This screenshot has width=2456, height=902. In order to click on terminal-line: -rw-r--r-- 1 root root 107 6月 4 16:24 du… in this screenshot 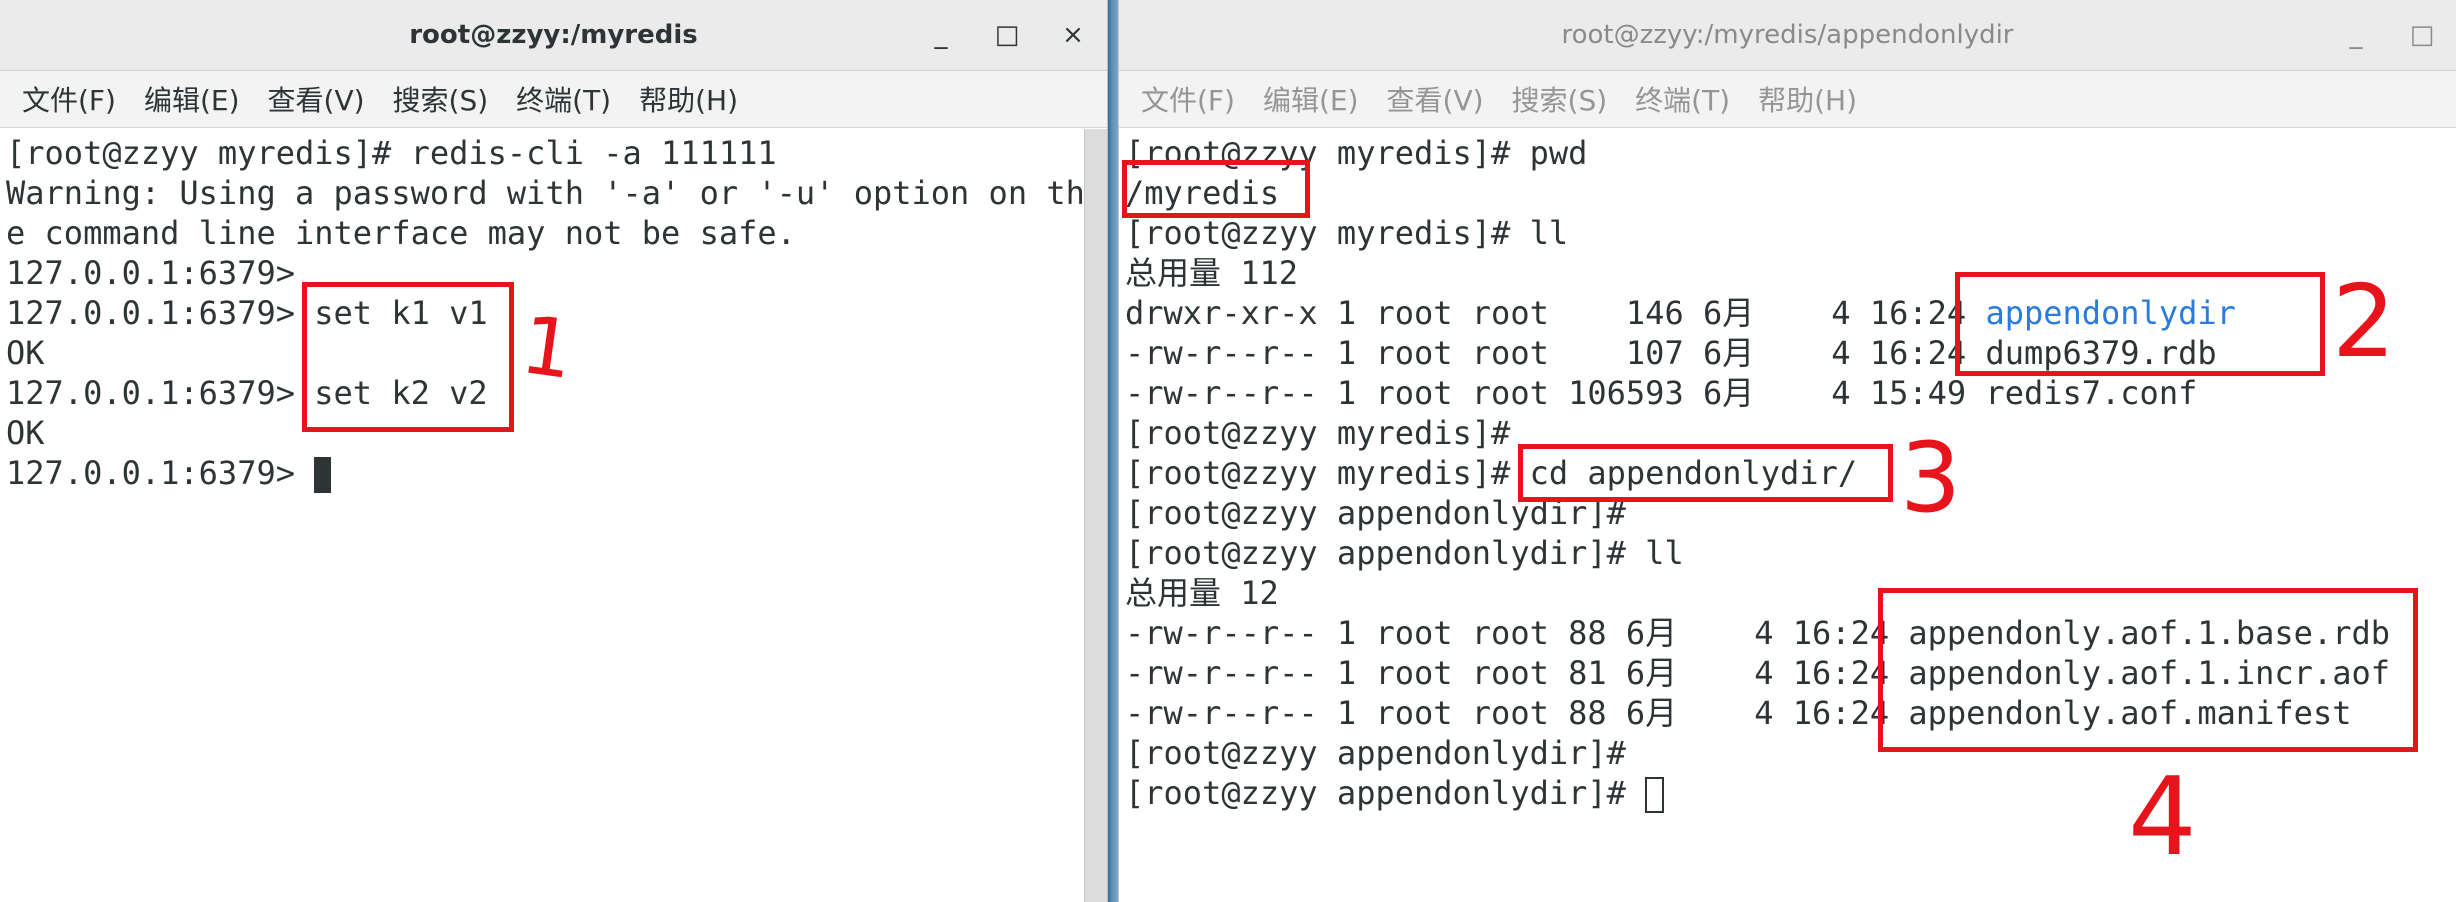, I will do `click(1671, 353)`.